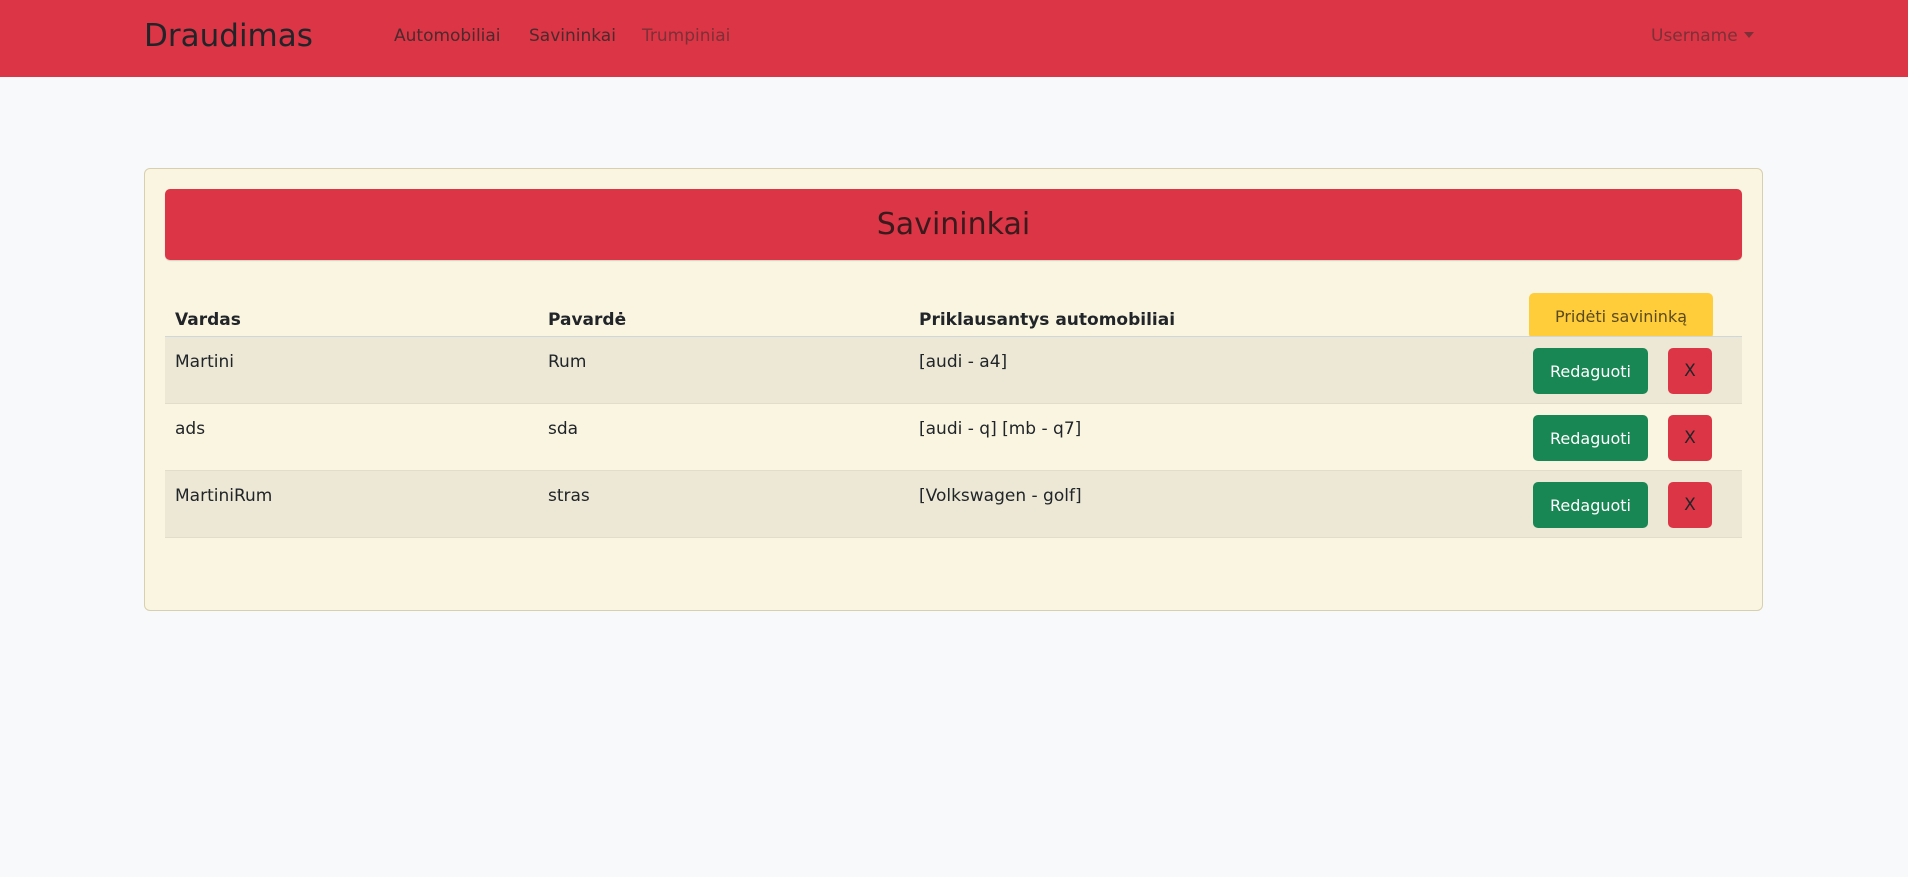 The height and width of the screenshot is (884, 1908). I want to click on add-owner-button: Pridėti savininką, so click(1621, 316).